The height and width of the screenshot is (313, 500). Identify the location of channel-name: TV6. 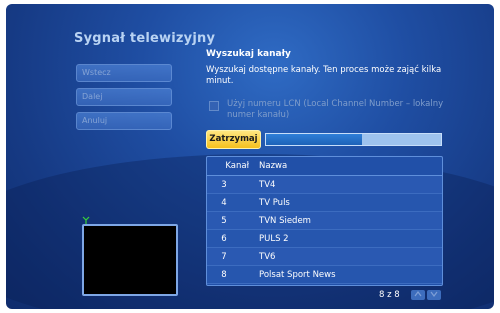
(267, 256).